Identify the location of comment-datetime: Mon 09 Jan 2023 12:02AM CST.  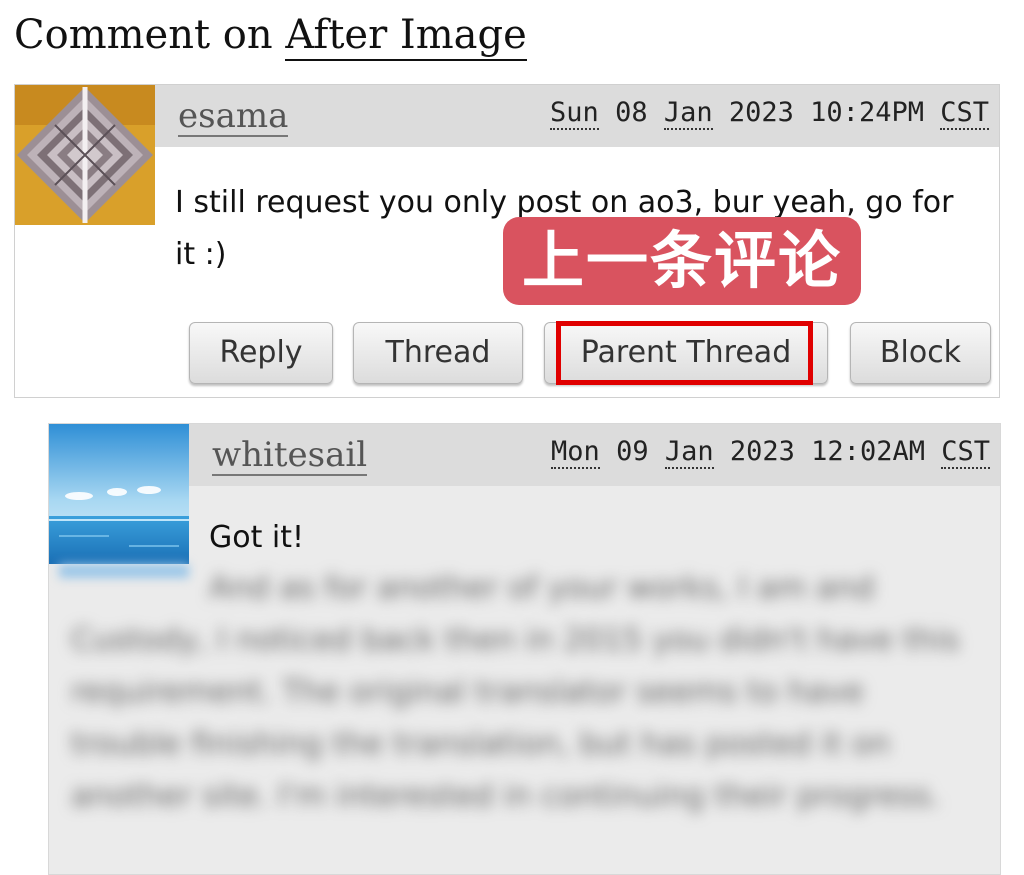
(770, 452).